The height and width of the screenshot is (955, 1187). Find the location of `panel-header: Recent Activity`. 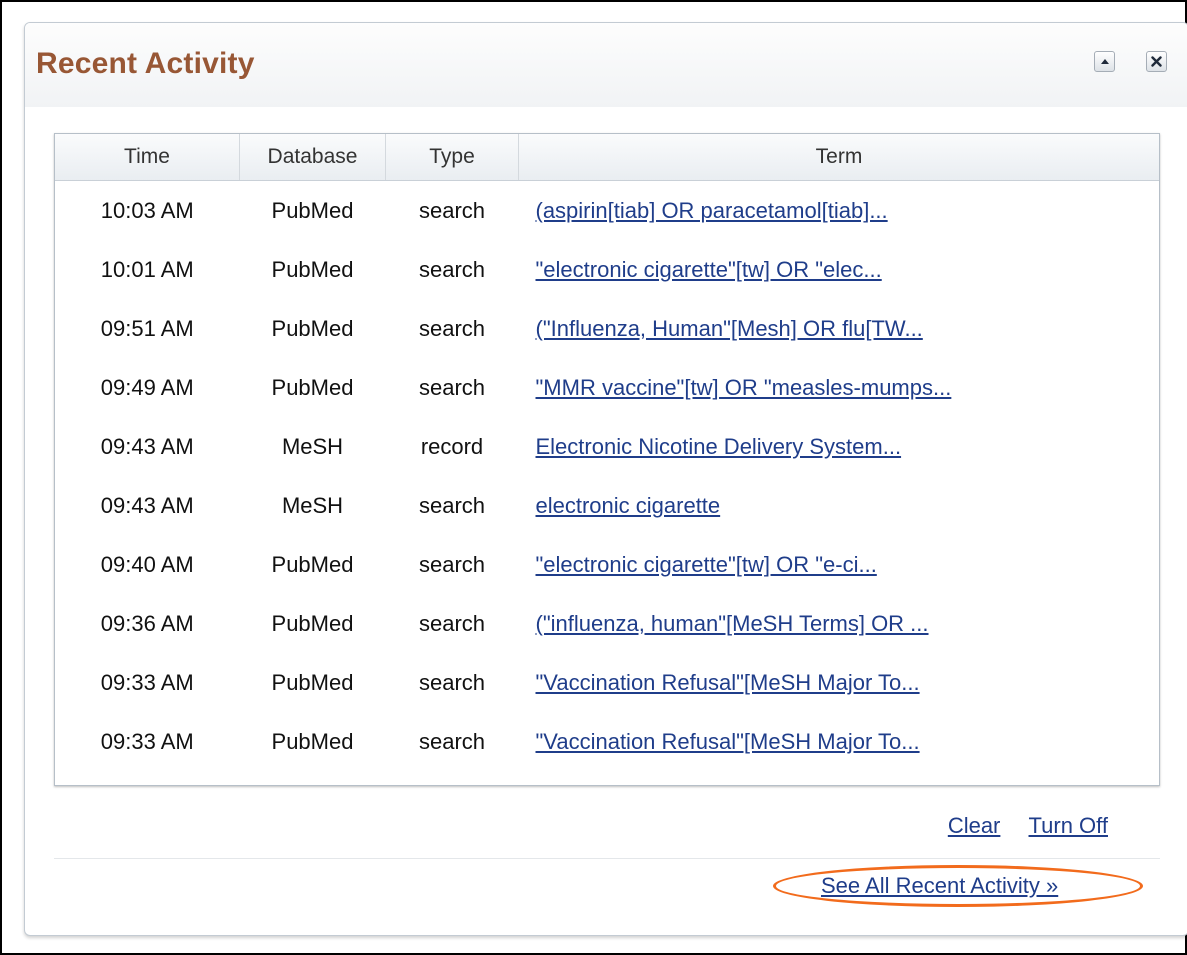

panel-header: Recent Activity is located at coordinates (606, 65).